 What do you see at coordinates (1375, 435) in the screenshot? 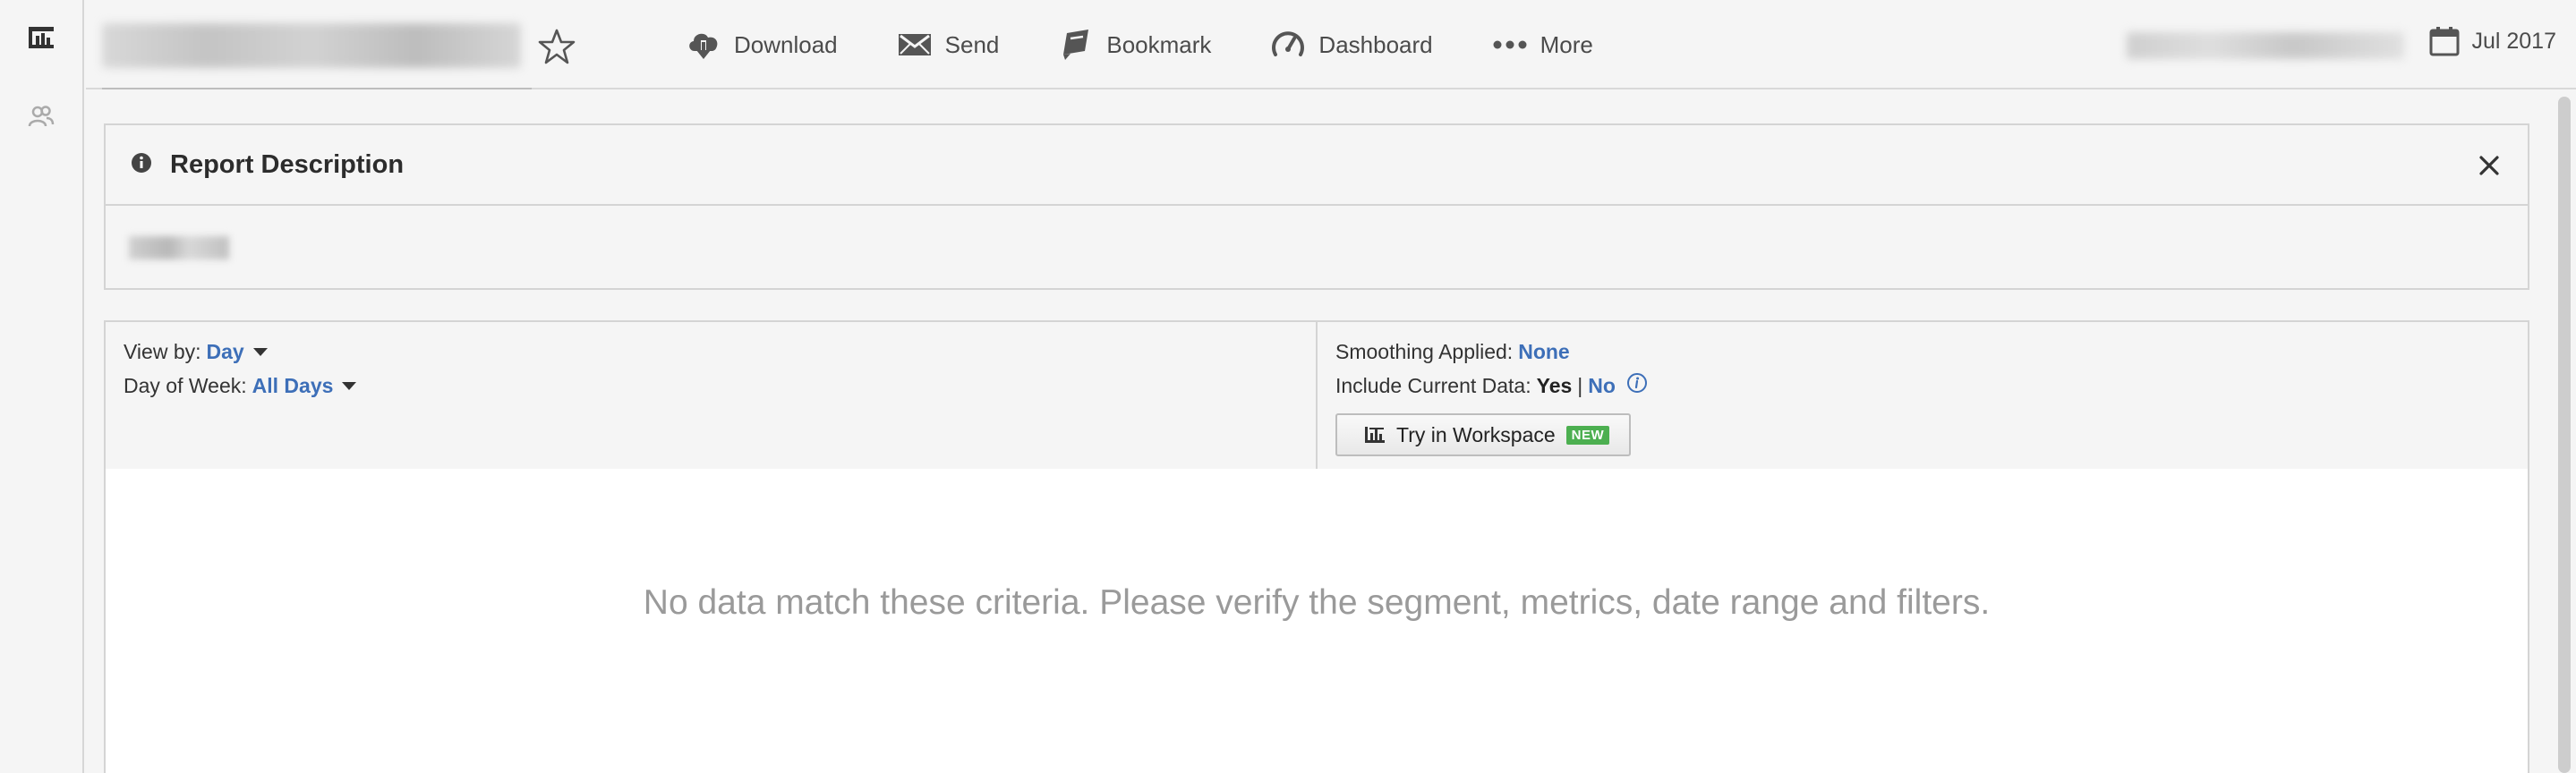
I see `workspace-icon` at bounding box center [1375, 435].